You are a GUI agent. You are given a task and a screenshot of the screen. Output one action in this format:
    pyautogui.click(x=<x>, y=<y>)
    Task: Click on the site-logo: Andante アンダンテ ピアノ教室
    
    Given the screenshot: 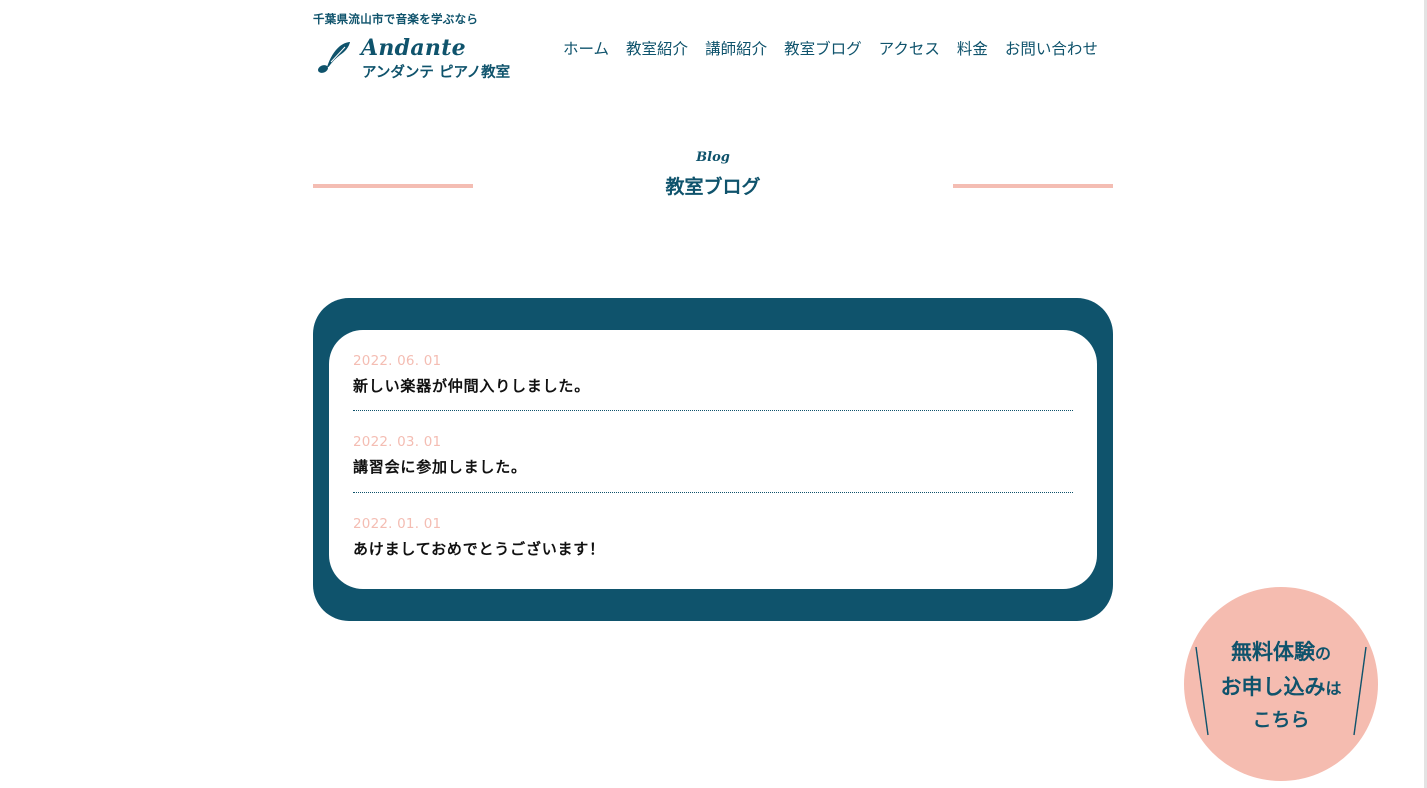 What is the action you would take?
    pyautogui.click(x=417, y=59)
    